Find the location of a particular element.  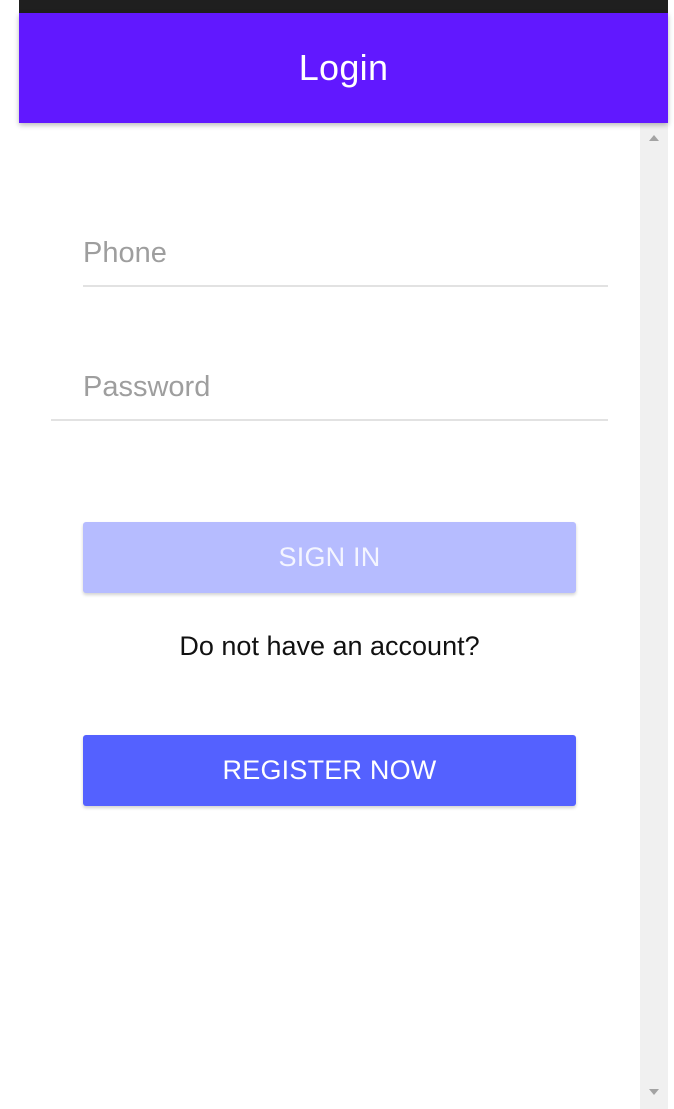

sign-in-button: SIGN IN is located at coordinates (329, 557).